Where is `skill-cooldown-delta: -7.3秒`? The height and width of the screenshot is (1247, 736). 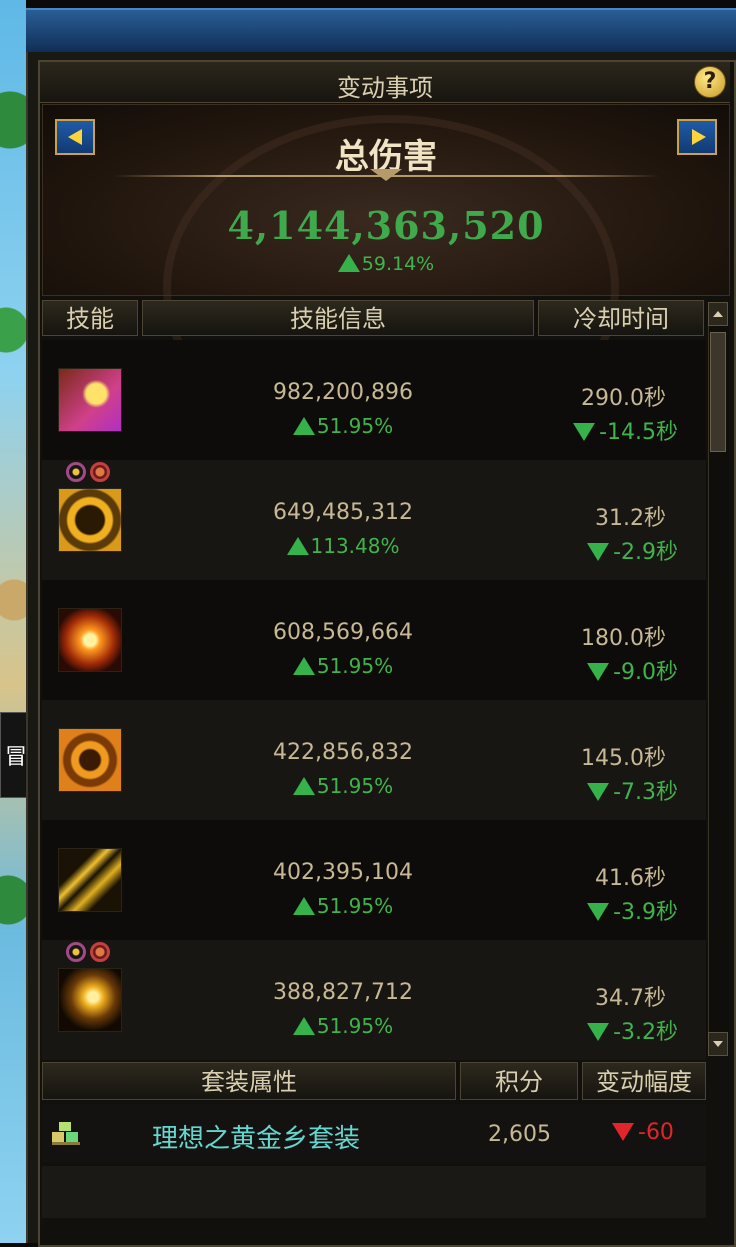 skill-cooldown-delta: -7.3秒 is located at coordinates (590, 790).